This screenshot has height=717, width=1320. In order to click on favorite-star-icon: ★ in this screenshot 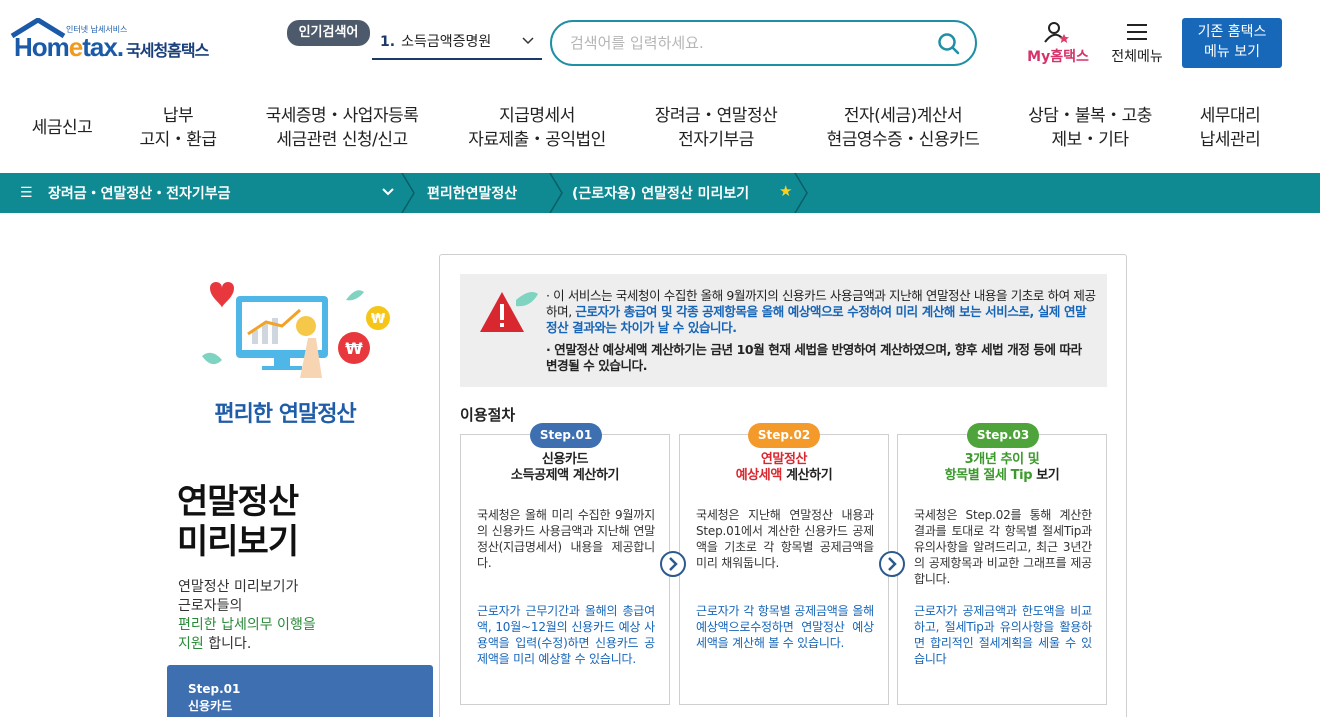, I will do `click(785, 191)`.